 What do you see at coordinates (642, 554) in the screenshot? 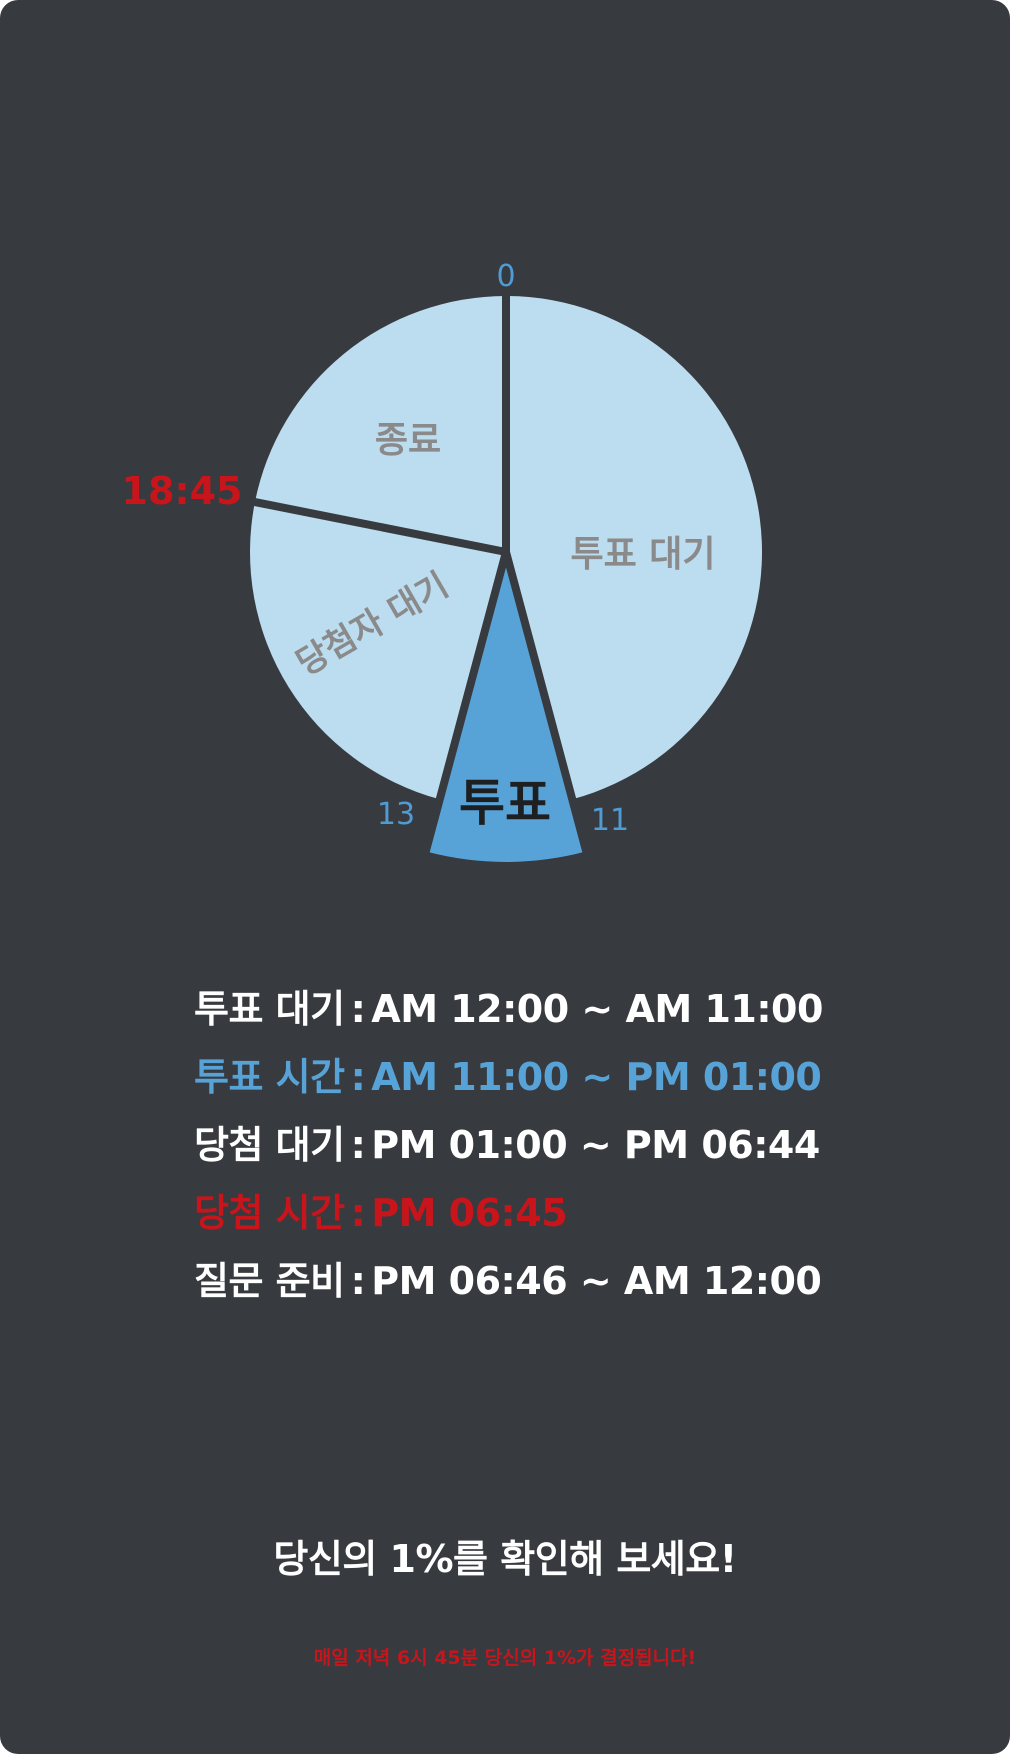
I see `slice-label-vote-waiting: 투표 대기` at bounding box center [642, 554].